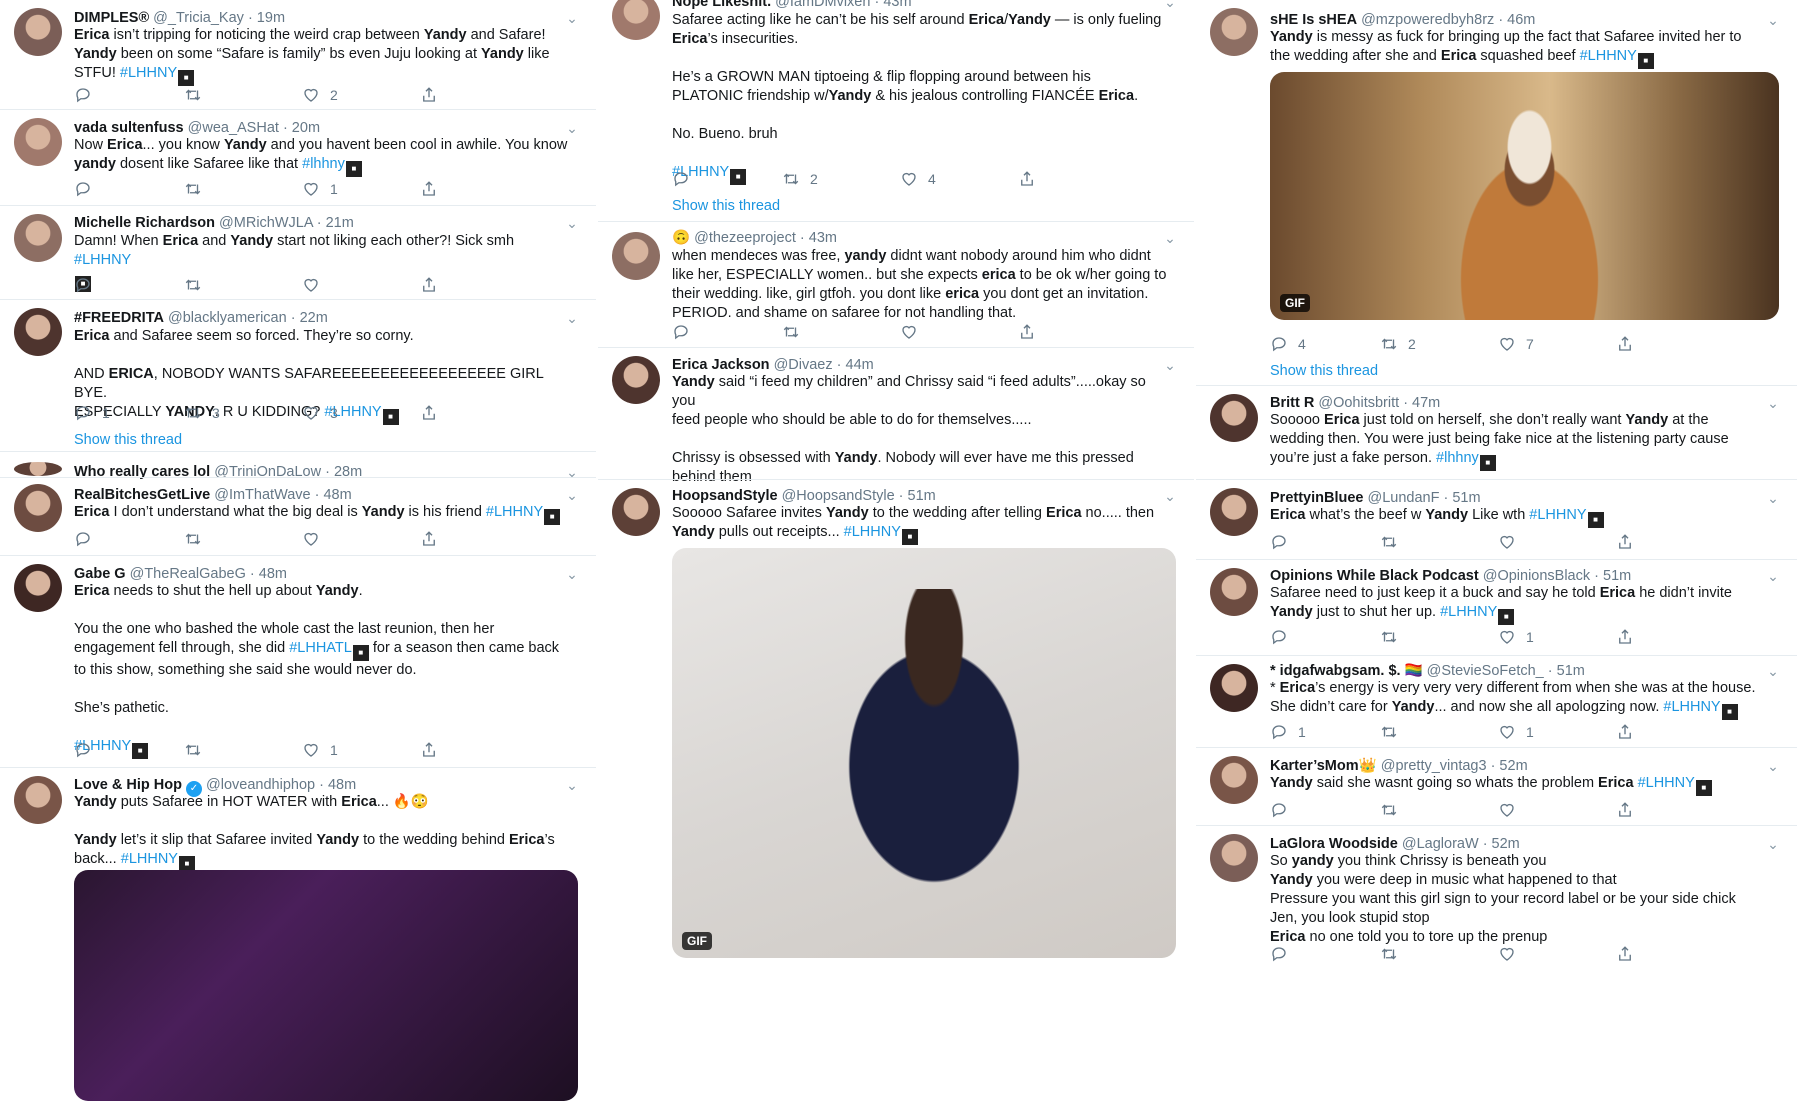 The width and height of the screenshot is (1797, 1101). What do you see at coordinates (681, 238) in the screenshot?
I see `author-name: 🙃` at bounding box center [681, 238].